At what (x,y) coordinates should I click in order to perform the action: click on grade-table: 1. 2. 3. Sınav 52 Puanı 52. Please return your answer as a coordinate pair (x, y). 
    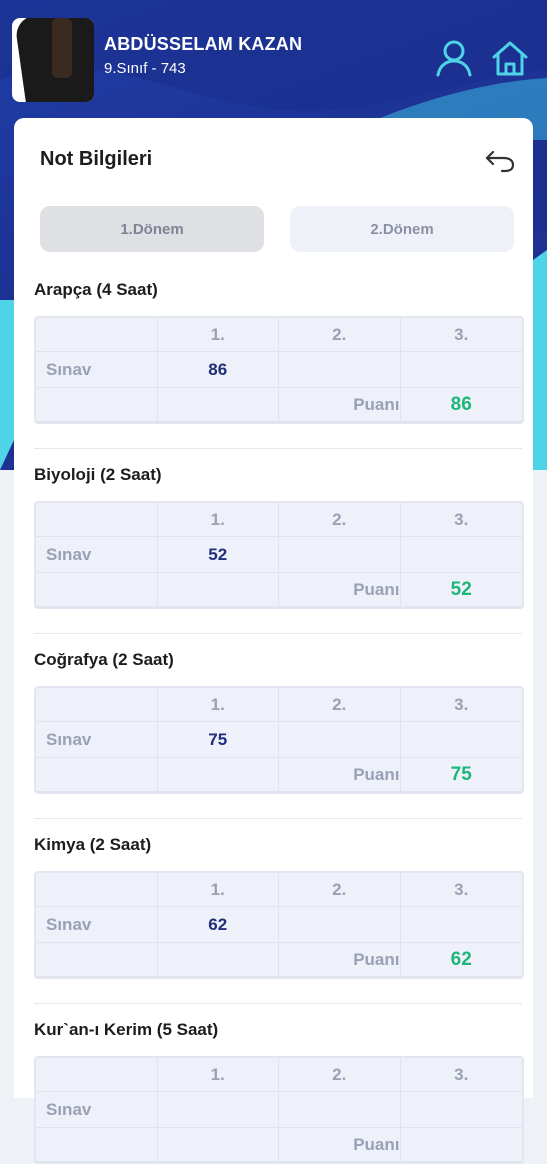
    Looking at the image, I should click on (279, 555).